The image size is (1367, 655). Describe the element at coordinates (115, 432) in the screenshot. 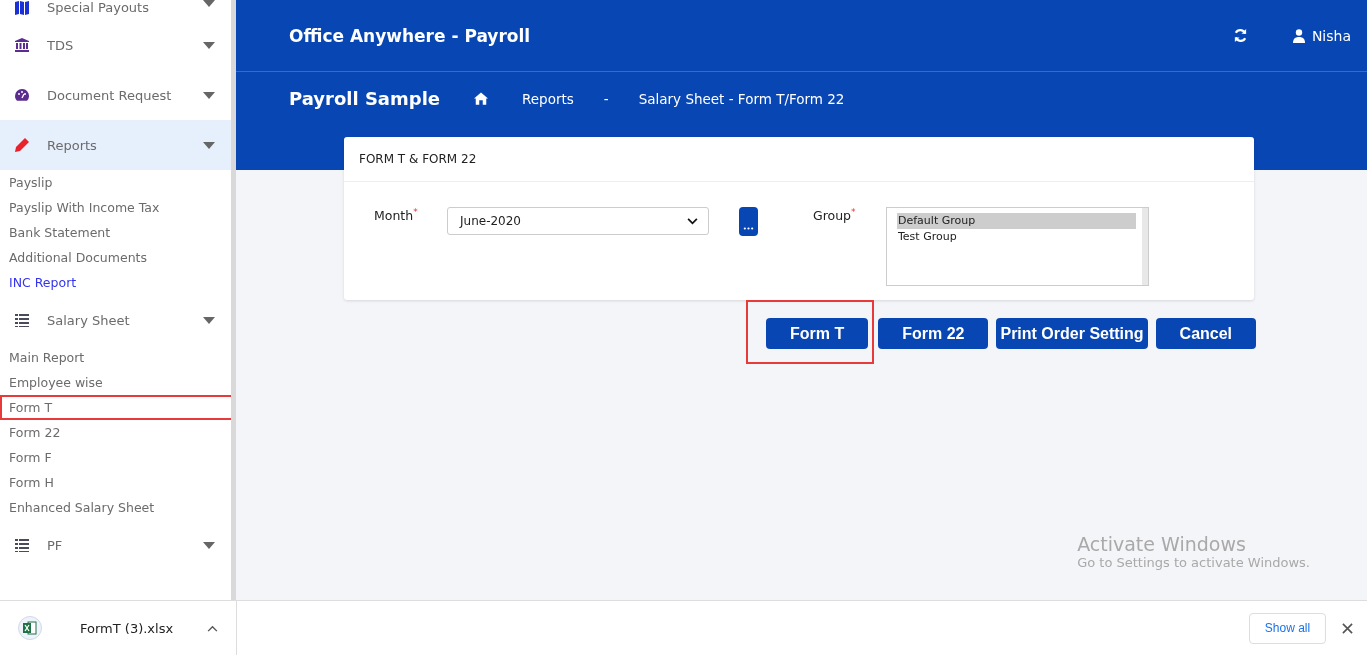

I see `sidebar-link: Form 22` at that location.